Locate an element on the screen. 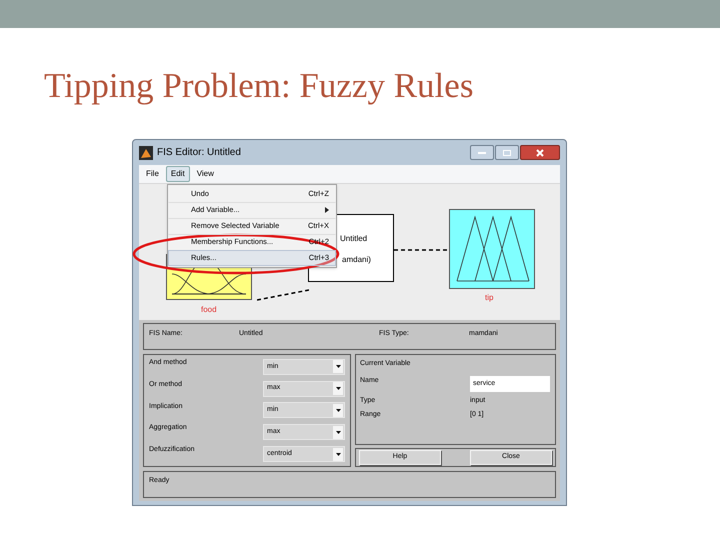 The image size is (720, 540). menu-item: View is located at coordinates (205, 174).